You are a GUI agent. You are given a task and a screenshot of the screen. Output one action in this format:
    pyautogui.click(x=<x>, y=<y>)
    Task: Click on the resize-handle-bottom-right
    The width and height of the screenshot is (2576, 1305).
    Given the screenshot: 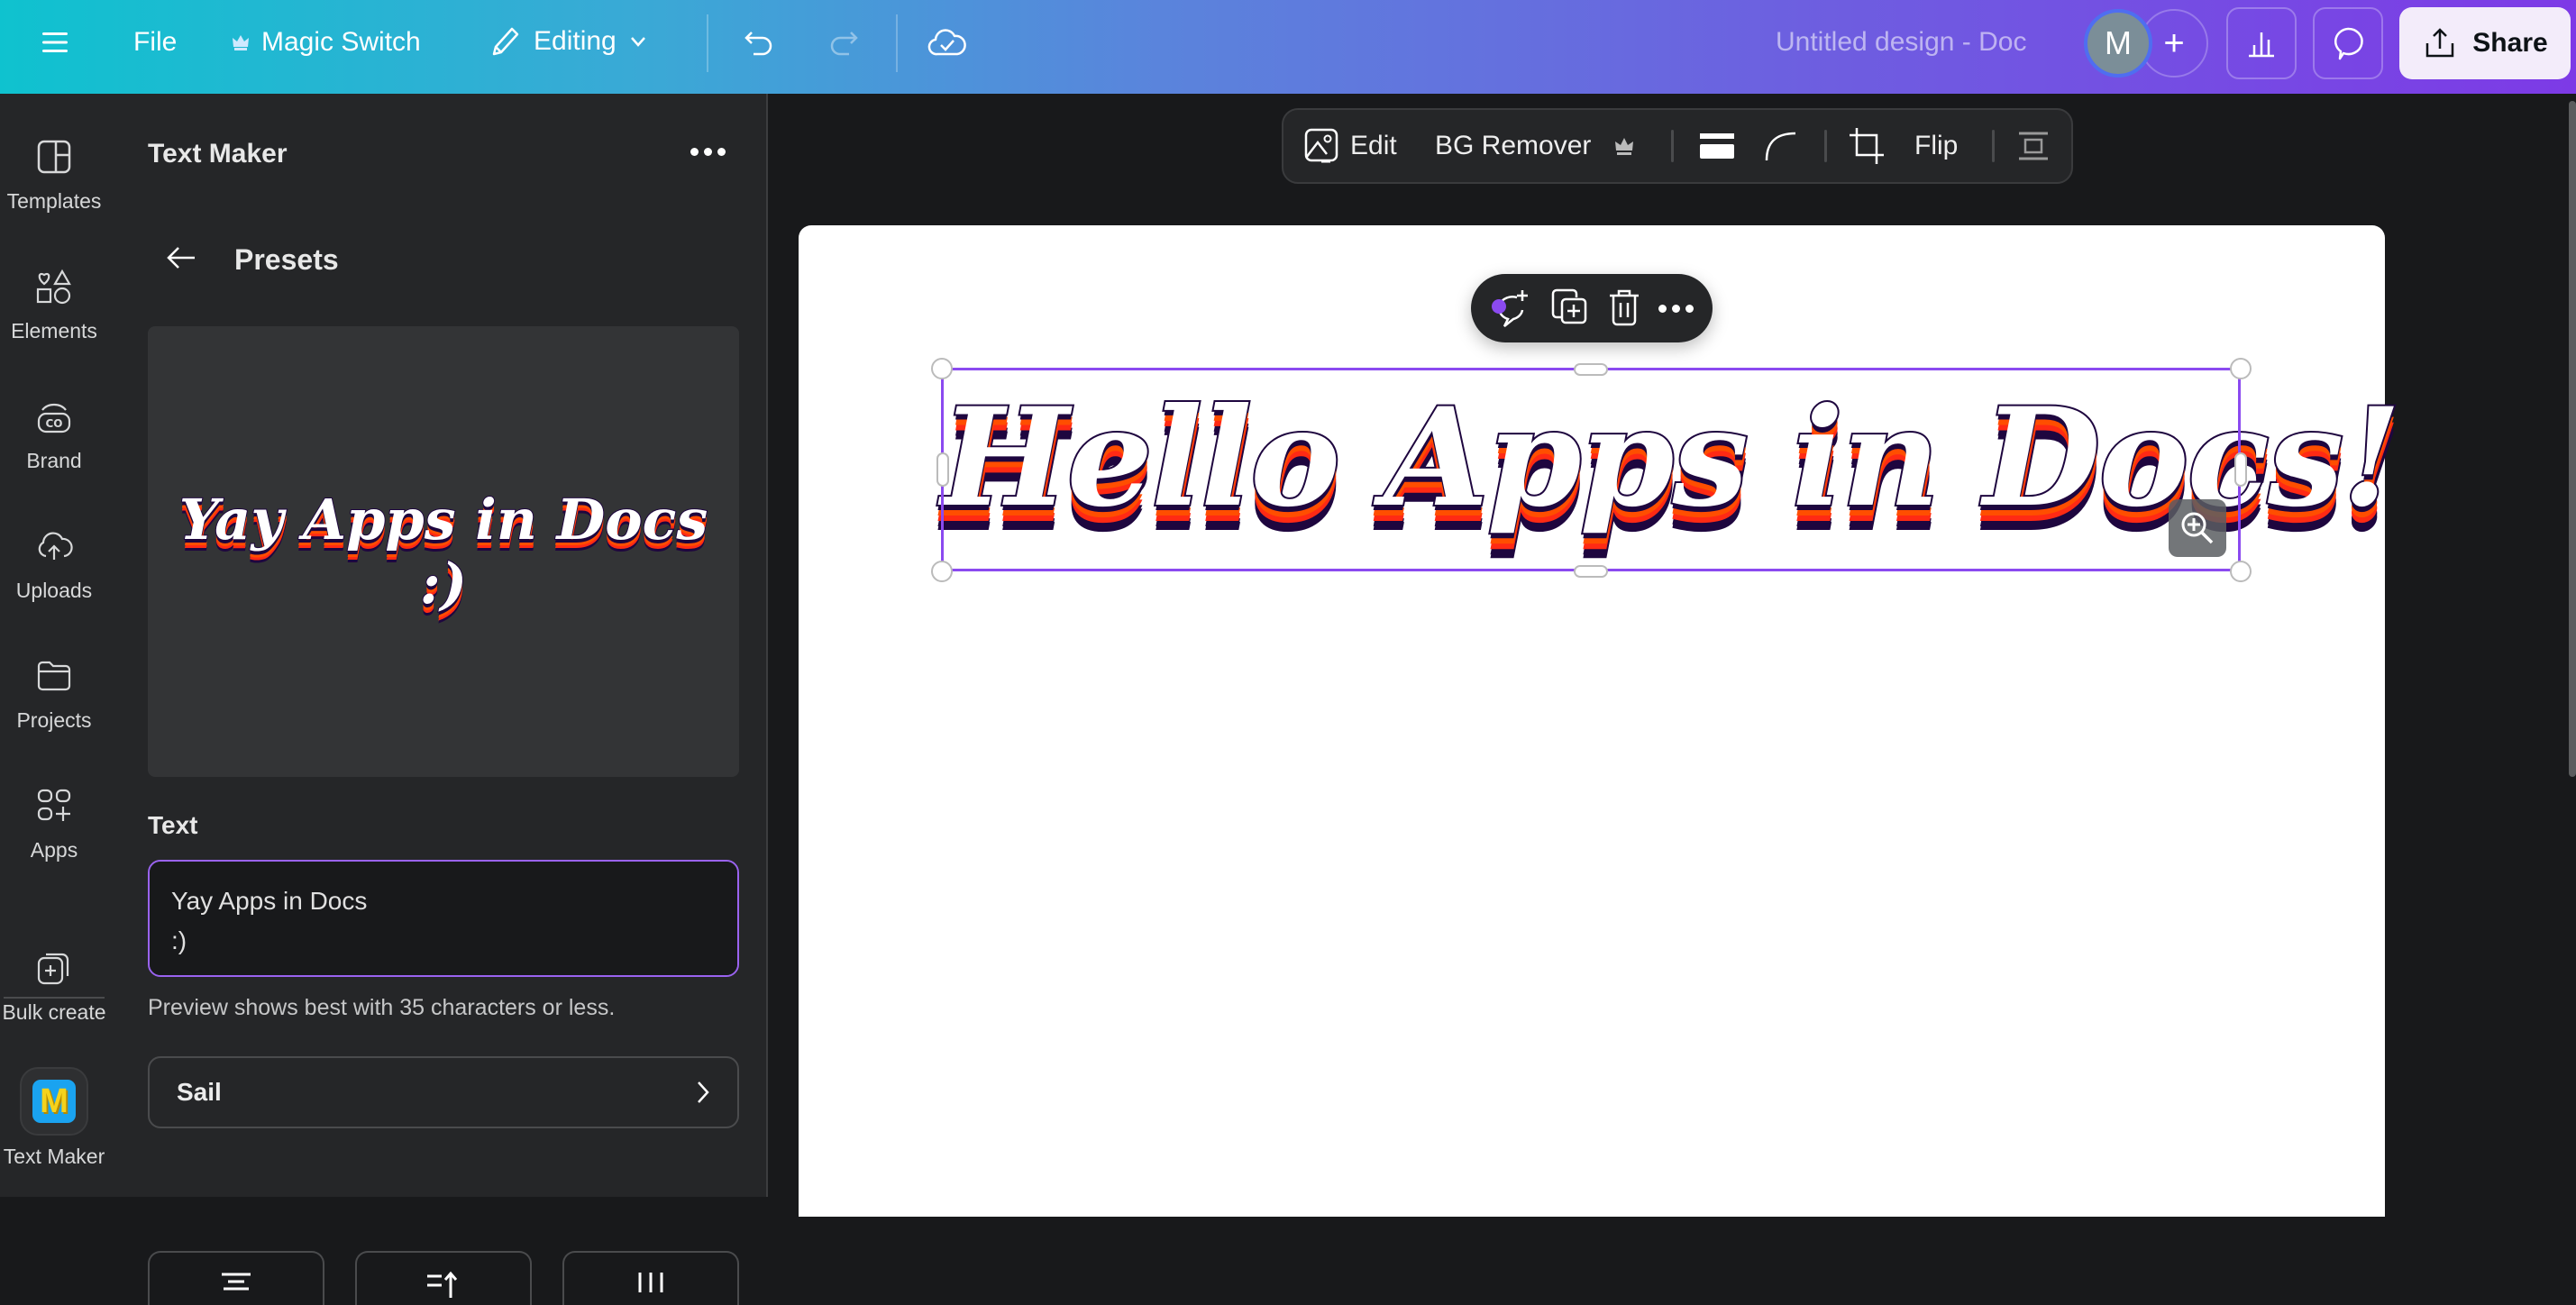 What is the action you would take?
    pyautogui.click(x=2241, y=571)
    